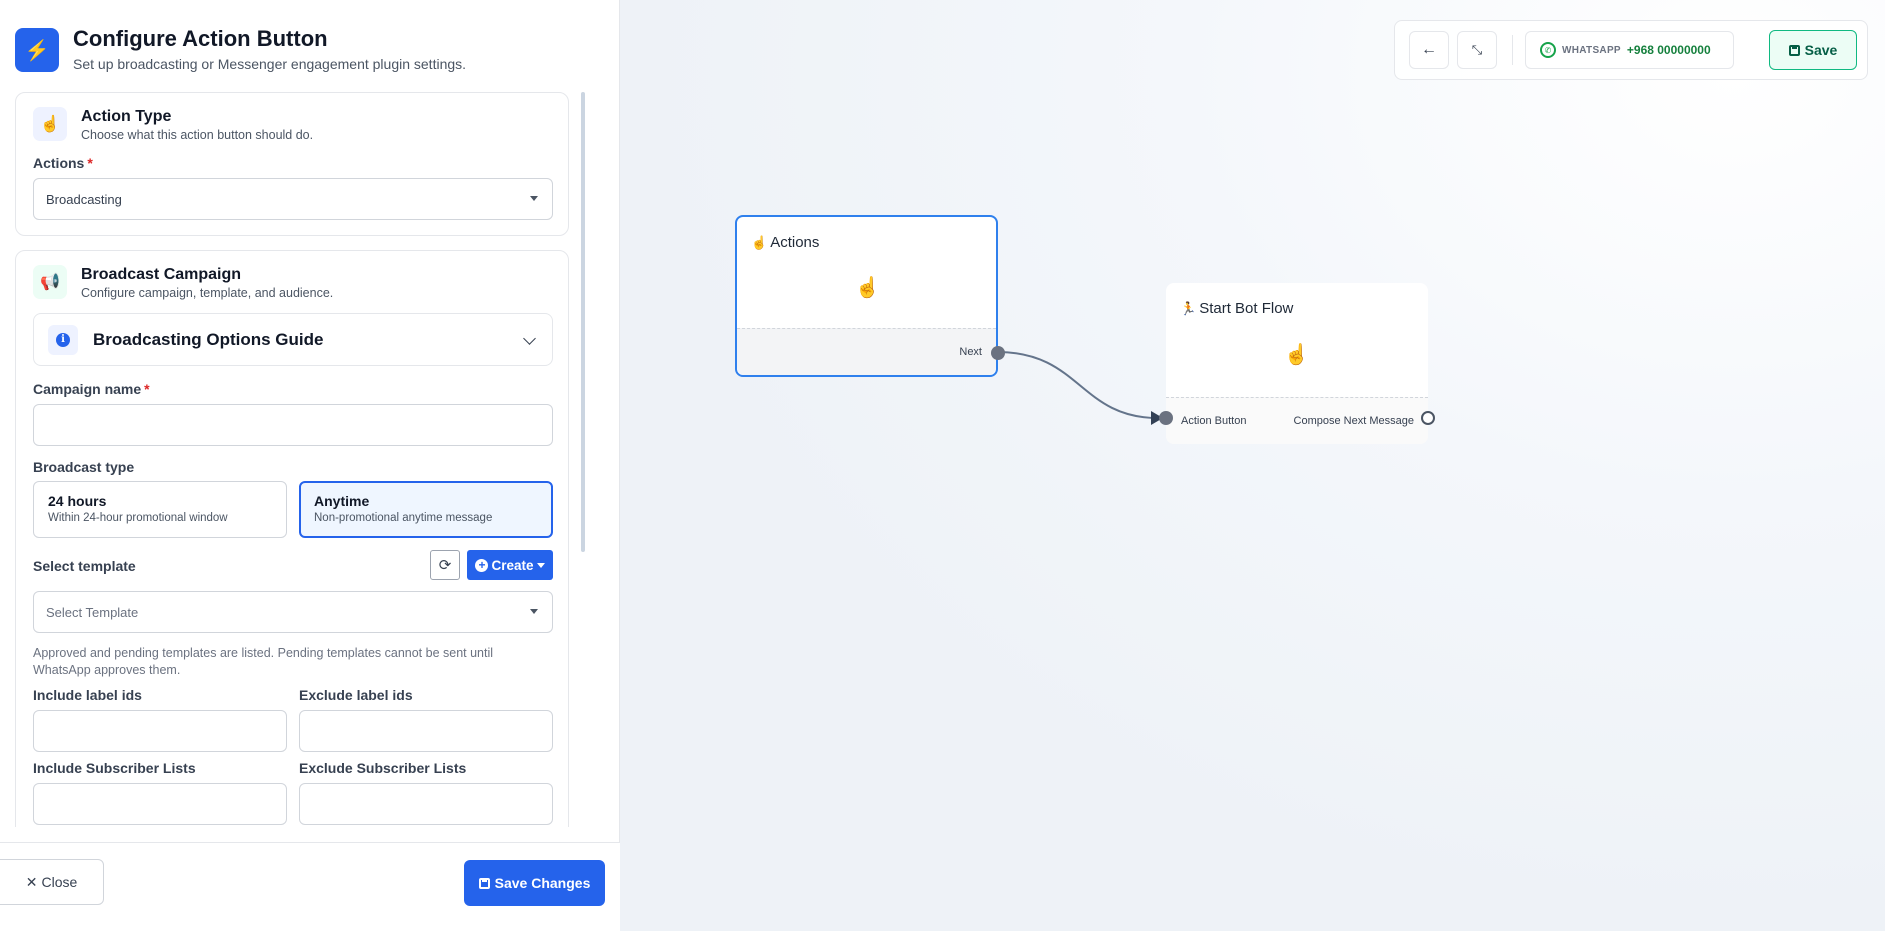 Image resolution: width=1885 pixels, height=931 pixels. Describe the element at coordinates (1188, 308) in the screenshot. I see `running-person-icon: 🏃` at that location.